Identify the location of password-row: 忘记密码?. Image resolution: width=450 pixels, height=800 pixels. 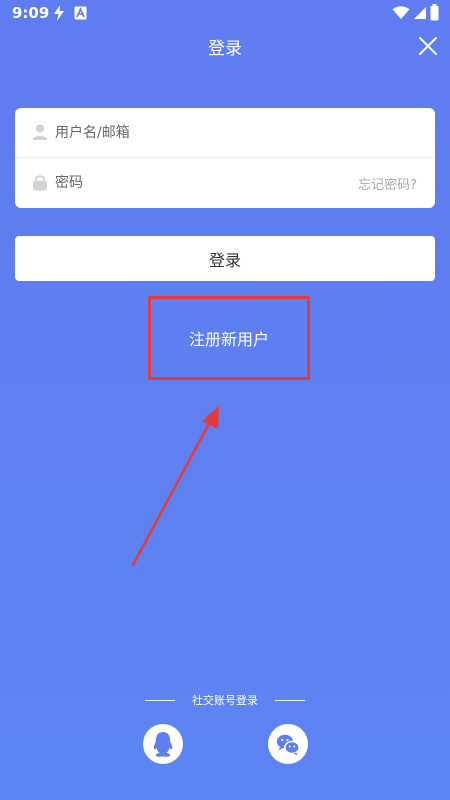
(225, 183).